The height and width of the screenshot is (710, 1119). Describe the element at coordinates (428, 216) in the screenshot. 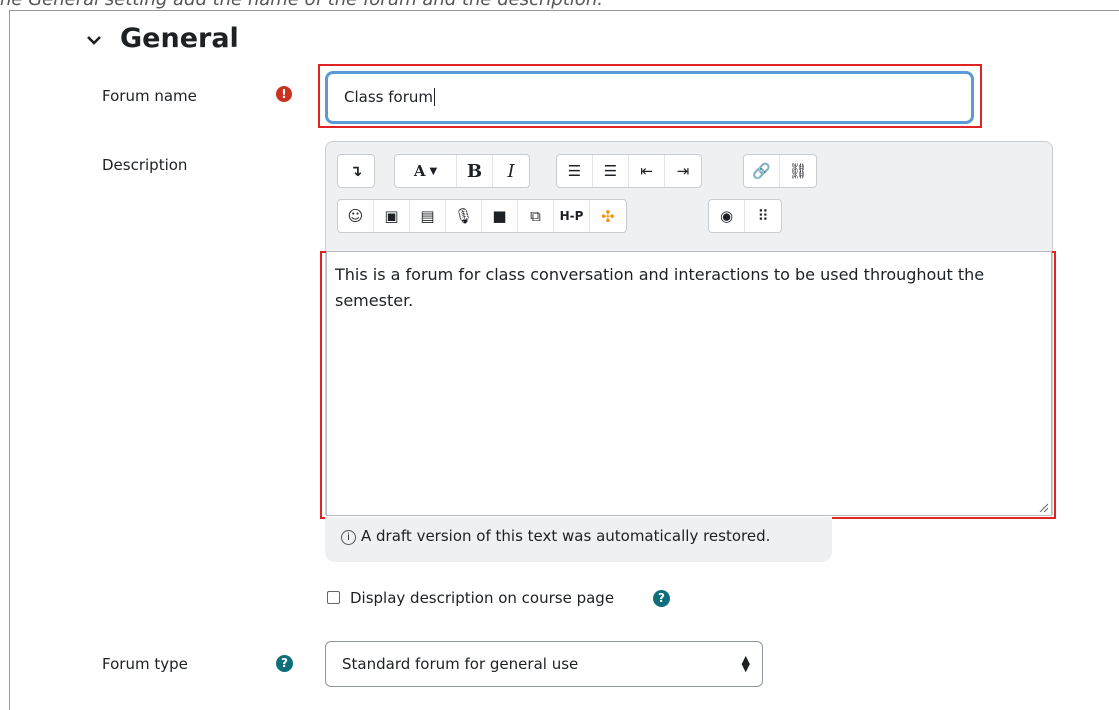

I see `media-icon: ▤` at that location.